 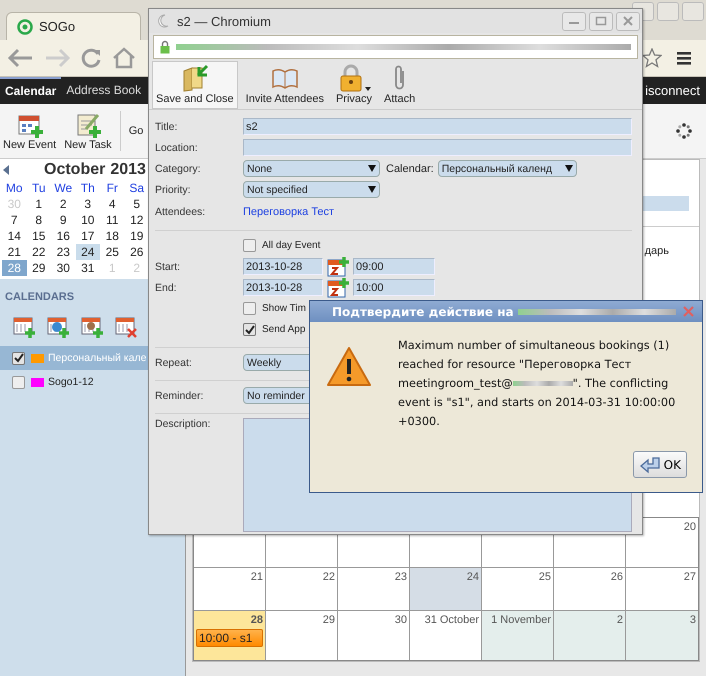 What do you see at coordinates (136, 131) in the screenshot?
I see `toolbar-button: Go` at bounding box center [136, 131].